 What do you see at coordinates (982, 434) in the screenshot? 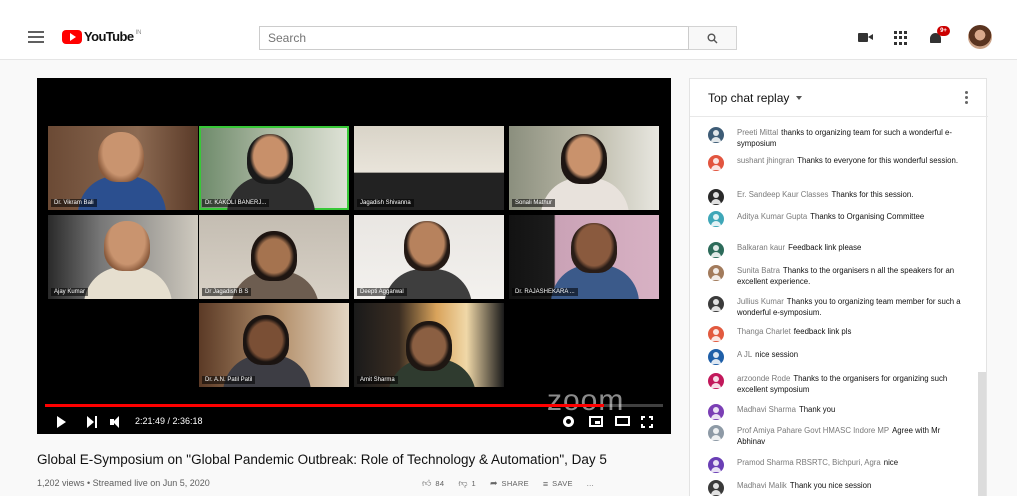
I see `chat-scrollbar` at bounding box center [982, 434].